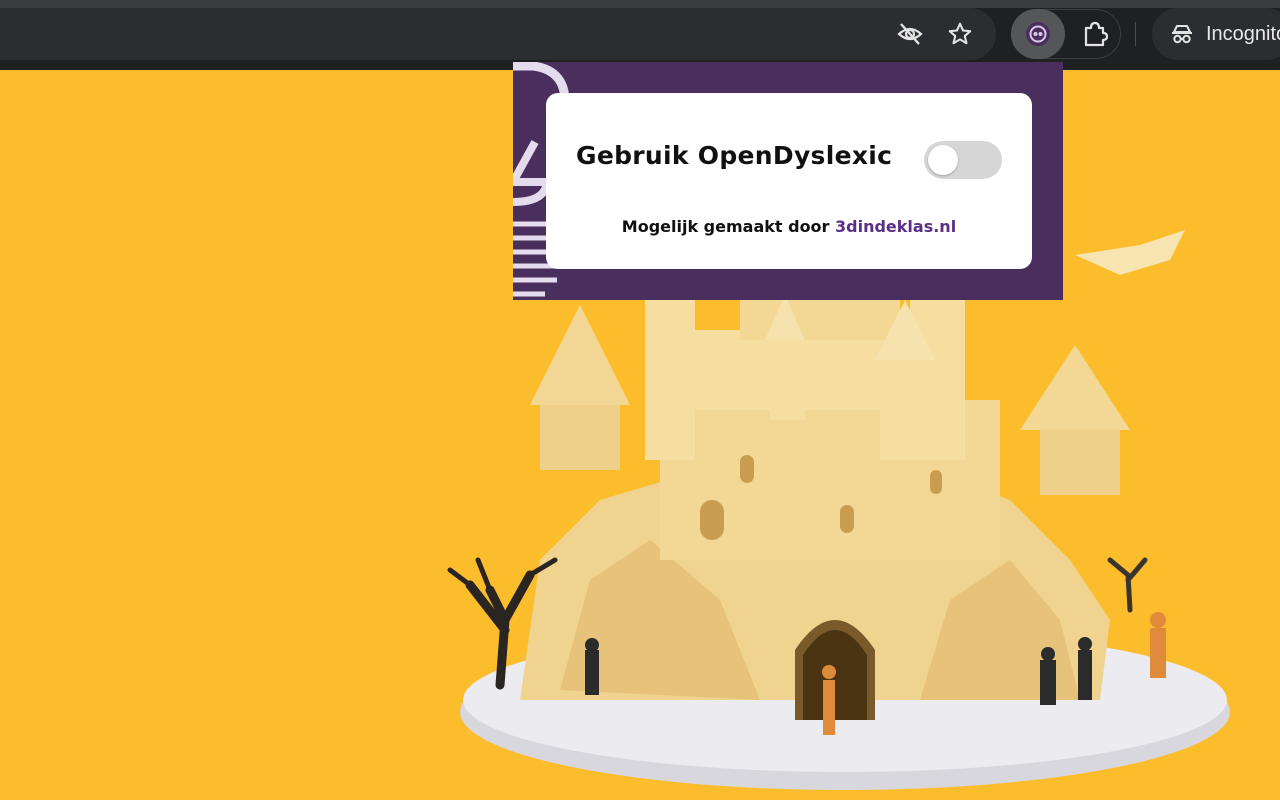  I want to click on browser-tab-strip, so click(640, 4).